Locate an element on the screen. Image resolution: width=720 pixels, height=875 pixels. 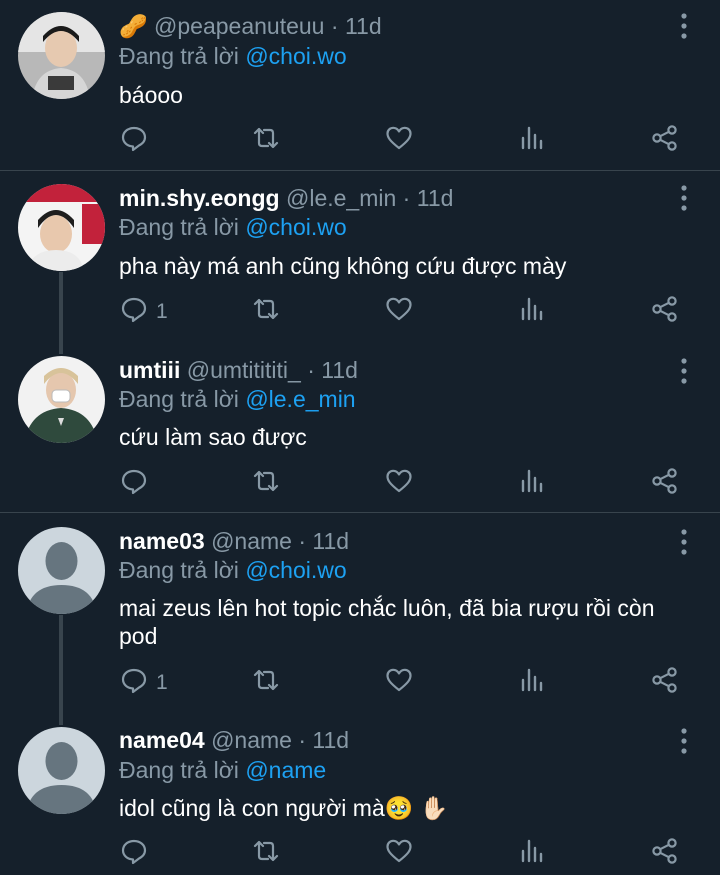
handle: @peapeanuteuu is located at coordinates (239, 26).